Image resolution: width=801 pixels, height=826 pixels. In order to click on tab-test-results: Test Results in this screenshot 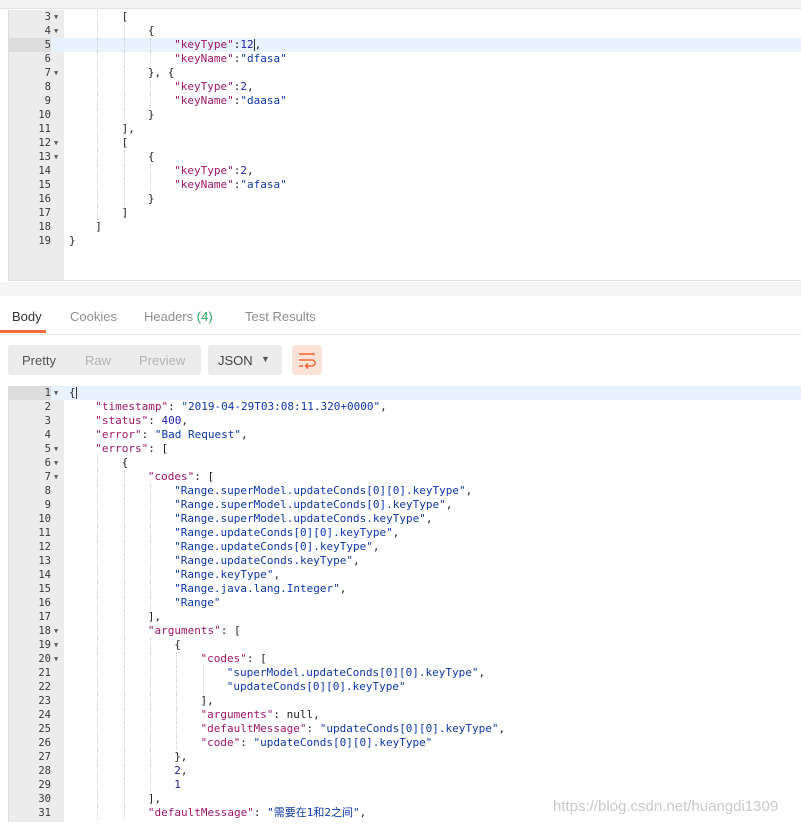, I will do `click(280, 316)`.